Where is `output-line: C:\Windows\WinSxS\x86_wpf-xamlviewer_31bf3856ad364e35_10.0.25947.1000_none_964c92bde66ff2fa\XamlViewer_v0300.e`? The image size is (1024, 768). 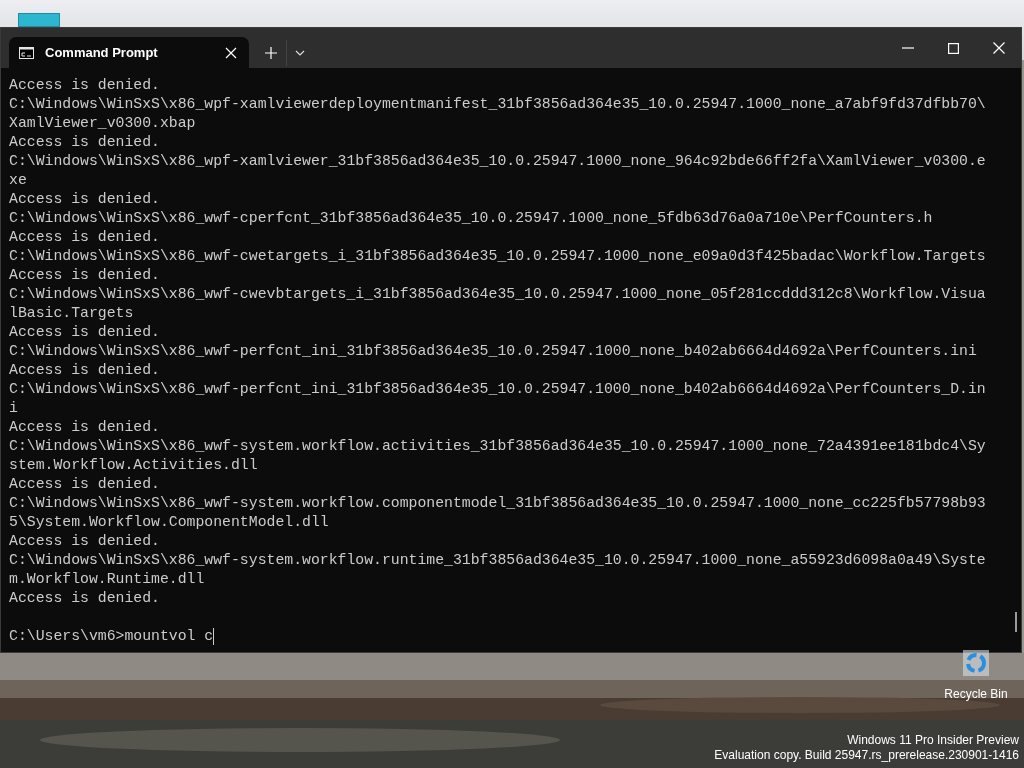 output-line: C:\Windows\WinSxS\x86_wpf-xamlviewer_31bf3856ad364e35_10.0.25947.1000_none_964c92bde66ff2fa\XamlViewer_v0300.e is located at coordinates (497, 161).